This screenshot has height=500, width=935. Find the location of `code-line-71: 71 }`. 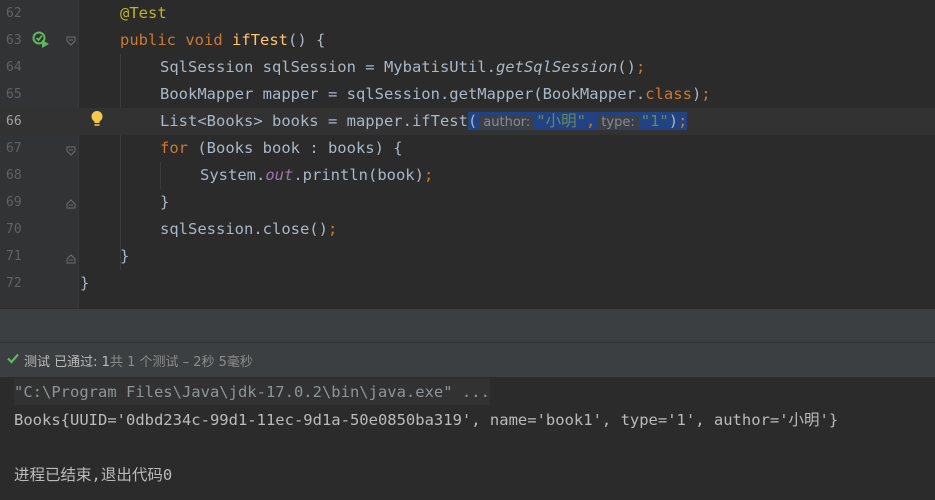

code-line-71: 71 } is located at coordinates (467, 256).